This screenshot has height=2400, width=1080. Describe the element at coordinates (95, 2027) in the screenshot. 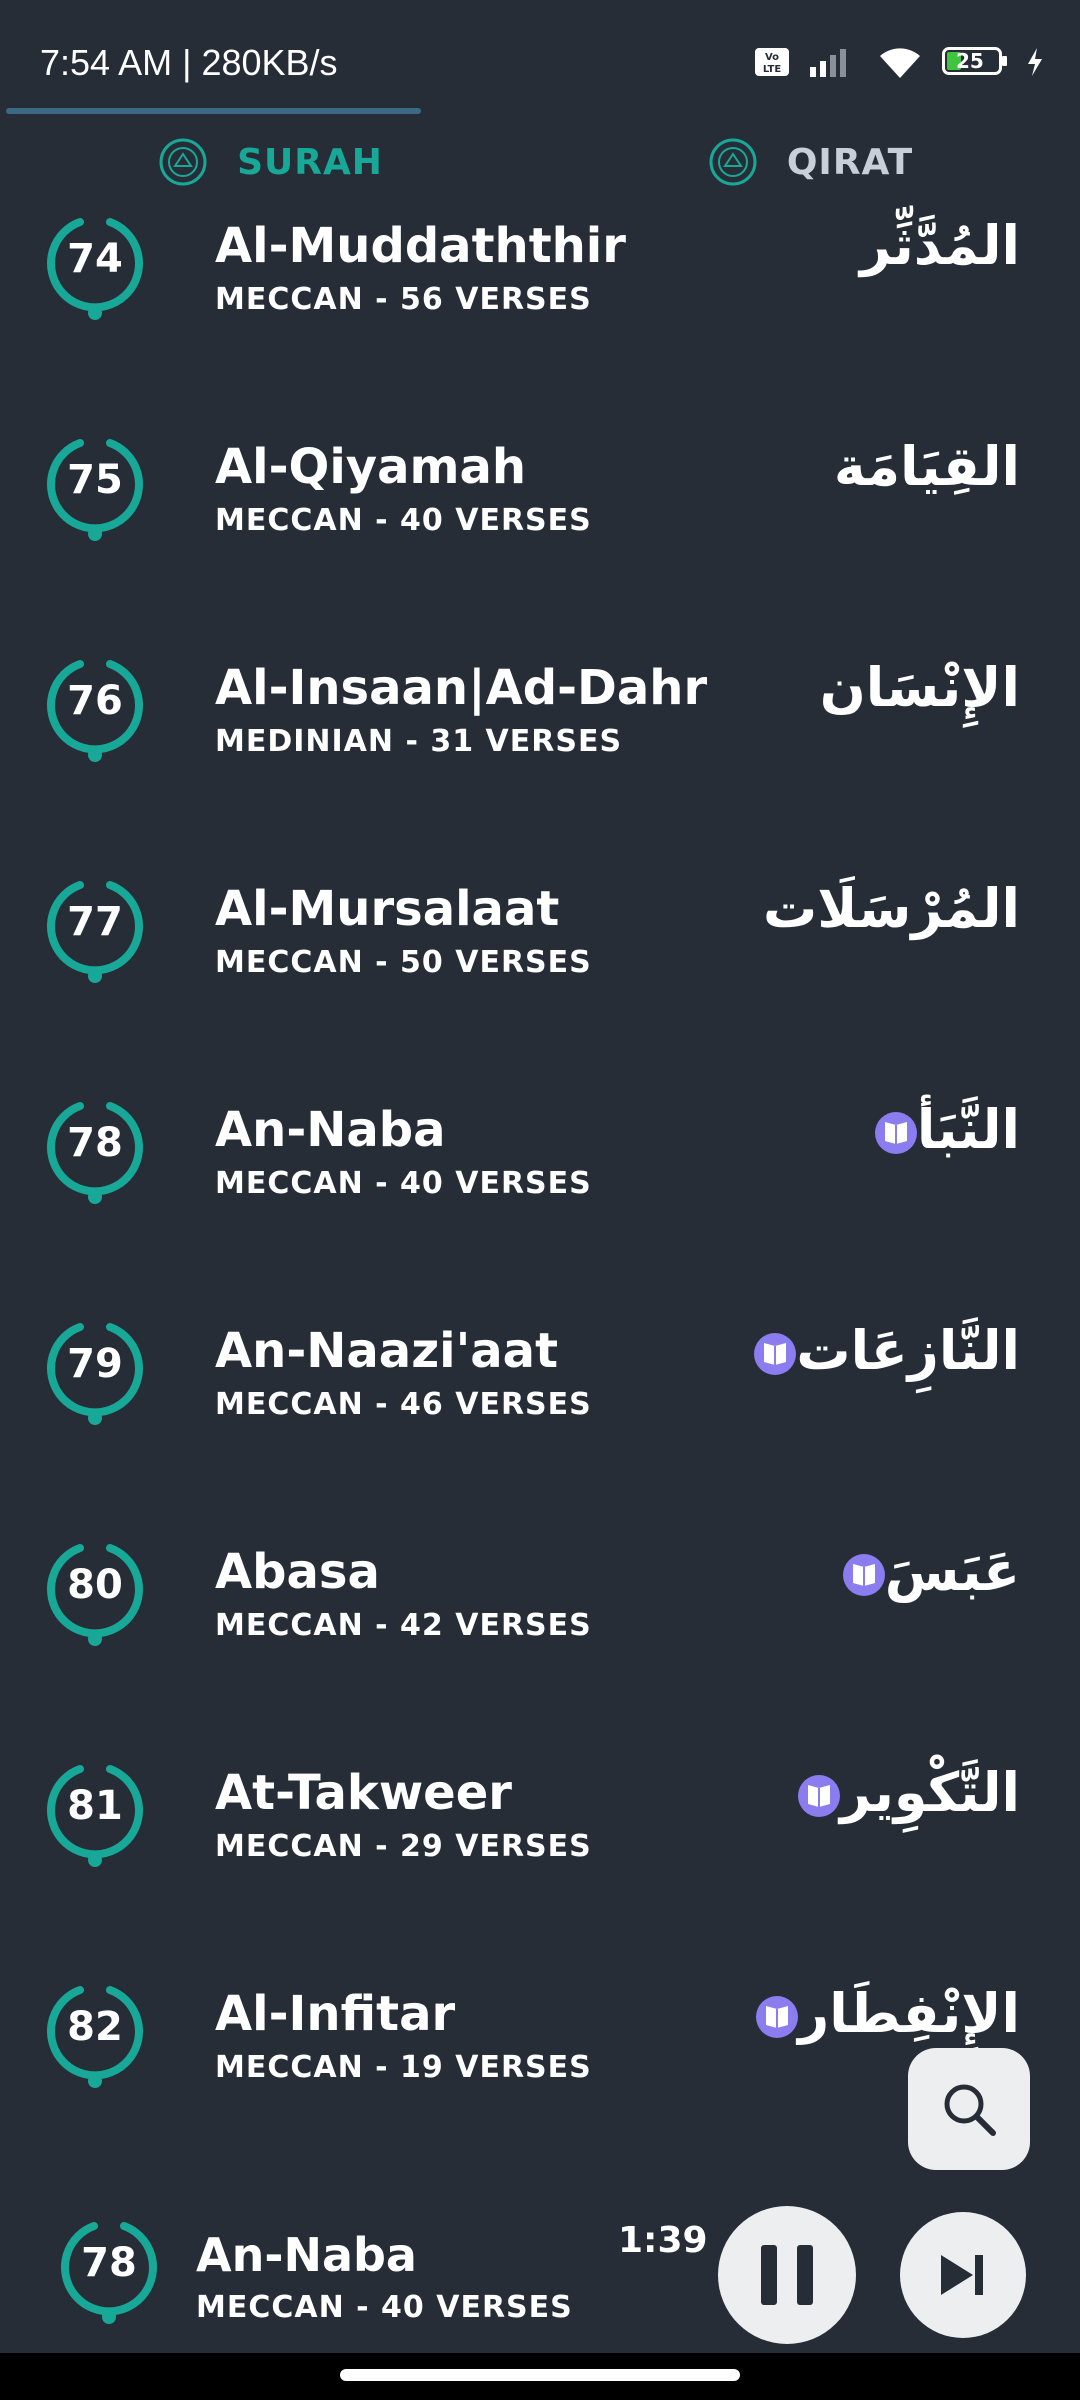

I see `surah-number: 82` at that location.